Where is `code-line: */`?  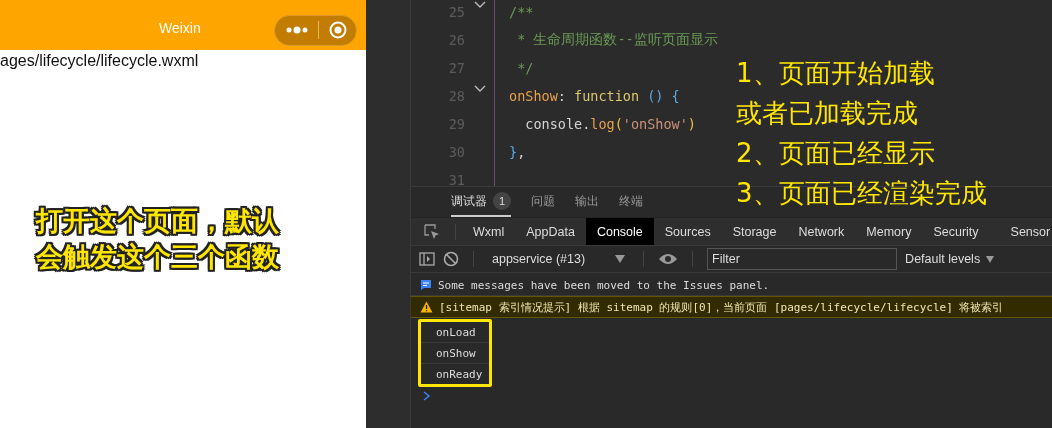
code-line: */ is located at coordinates (525, 68).